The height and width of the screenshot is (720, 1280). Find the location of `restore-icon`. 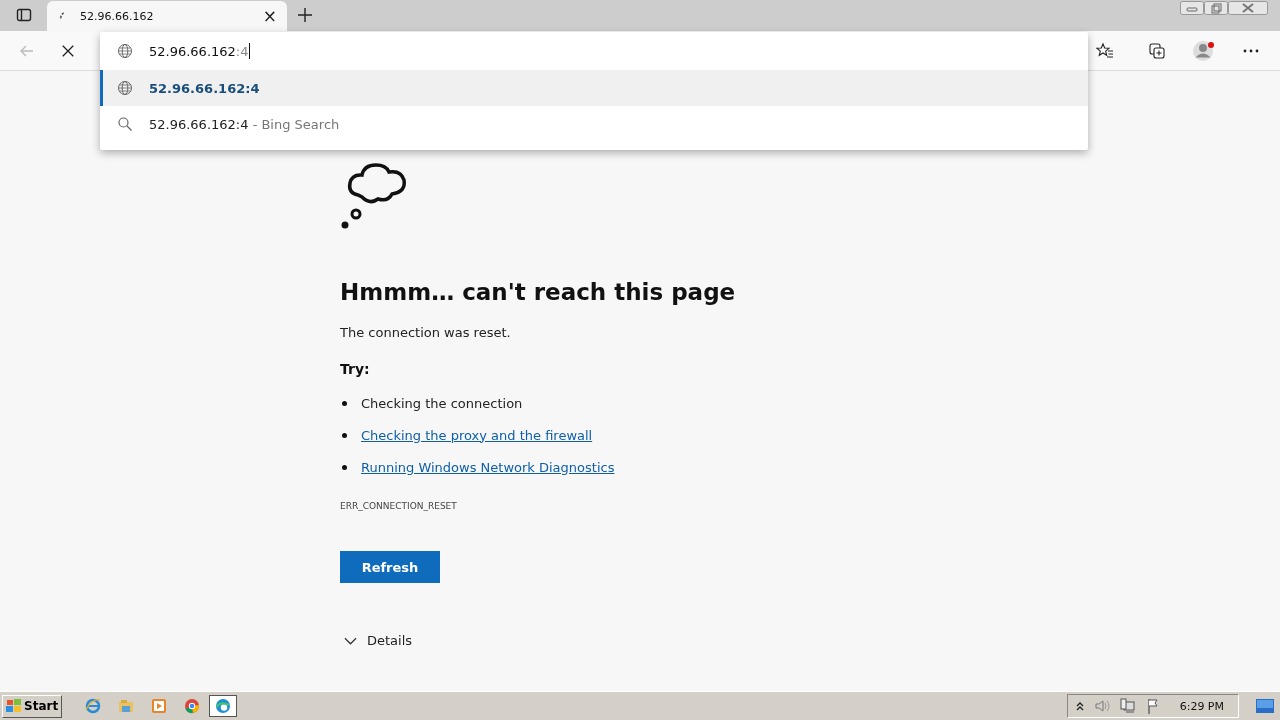

restore-icon is located at coordinates (1216, 8).